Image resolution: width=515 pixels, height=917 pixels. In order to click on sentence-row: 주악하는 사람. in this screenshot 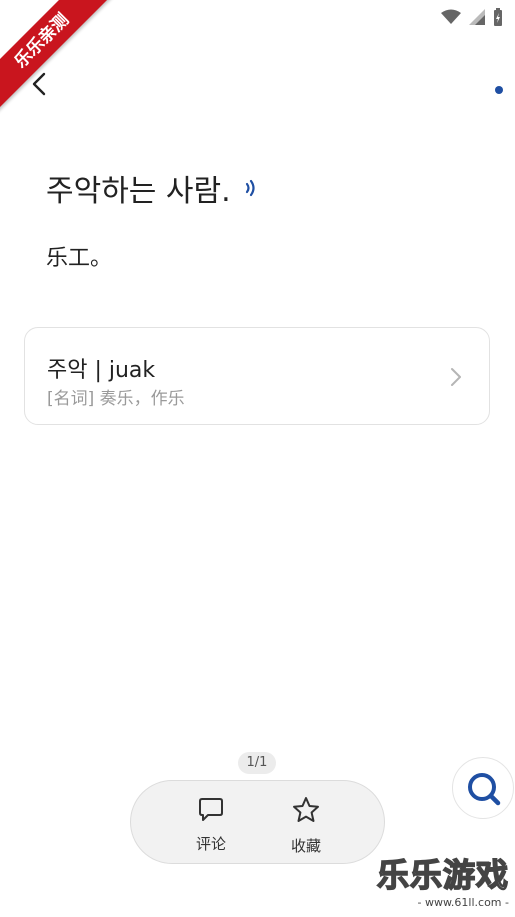, I will do `click(154, 188)`.